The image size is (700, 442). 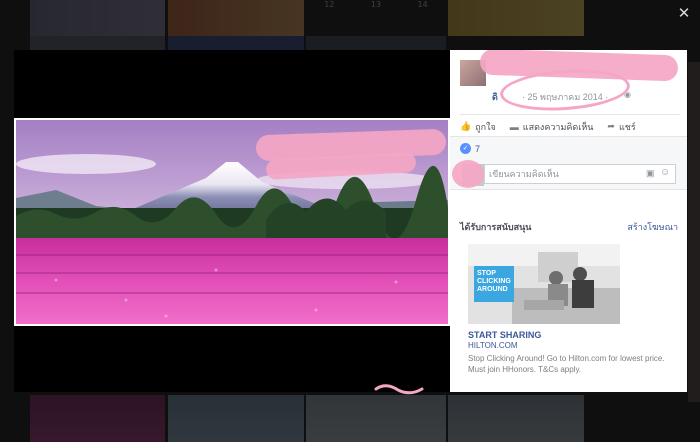 What do you see at coordinates (504, 335) in the screenshot?
I see `ad-title: START SHARING` at bounding box center [504, 335].